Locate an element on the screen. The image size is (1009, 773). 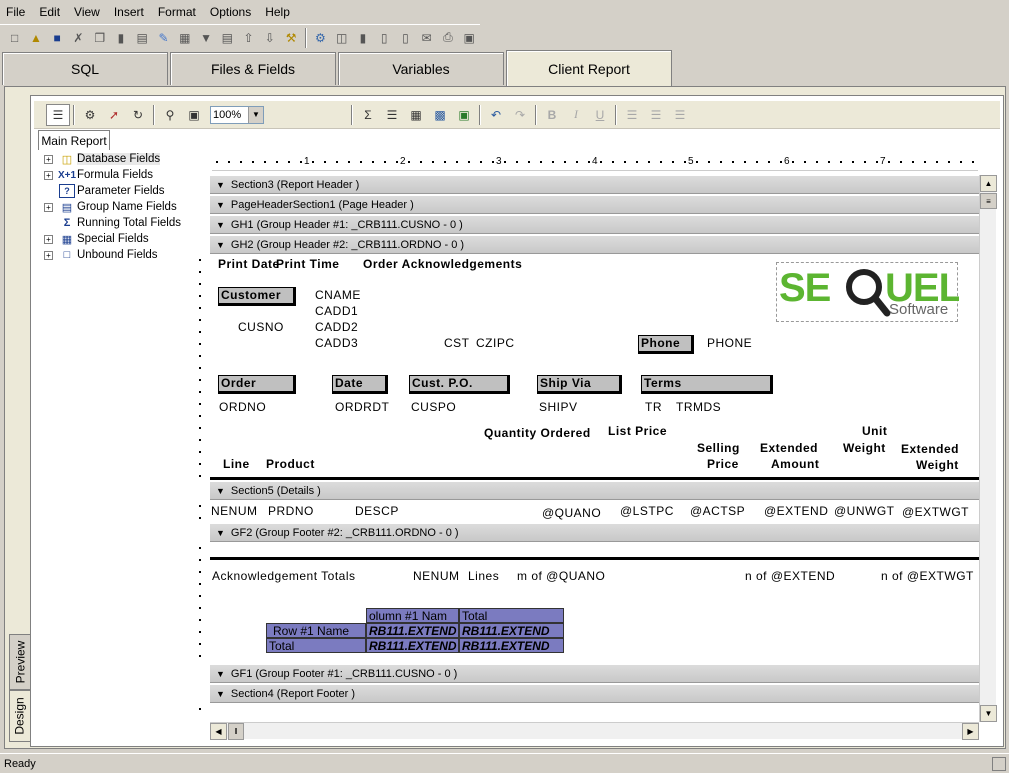
tree-item-running-total-fields: Σ Running Total Fields is located at coordinates (109, 223).